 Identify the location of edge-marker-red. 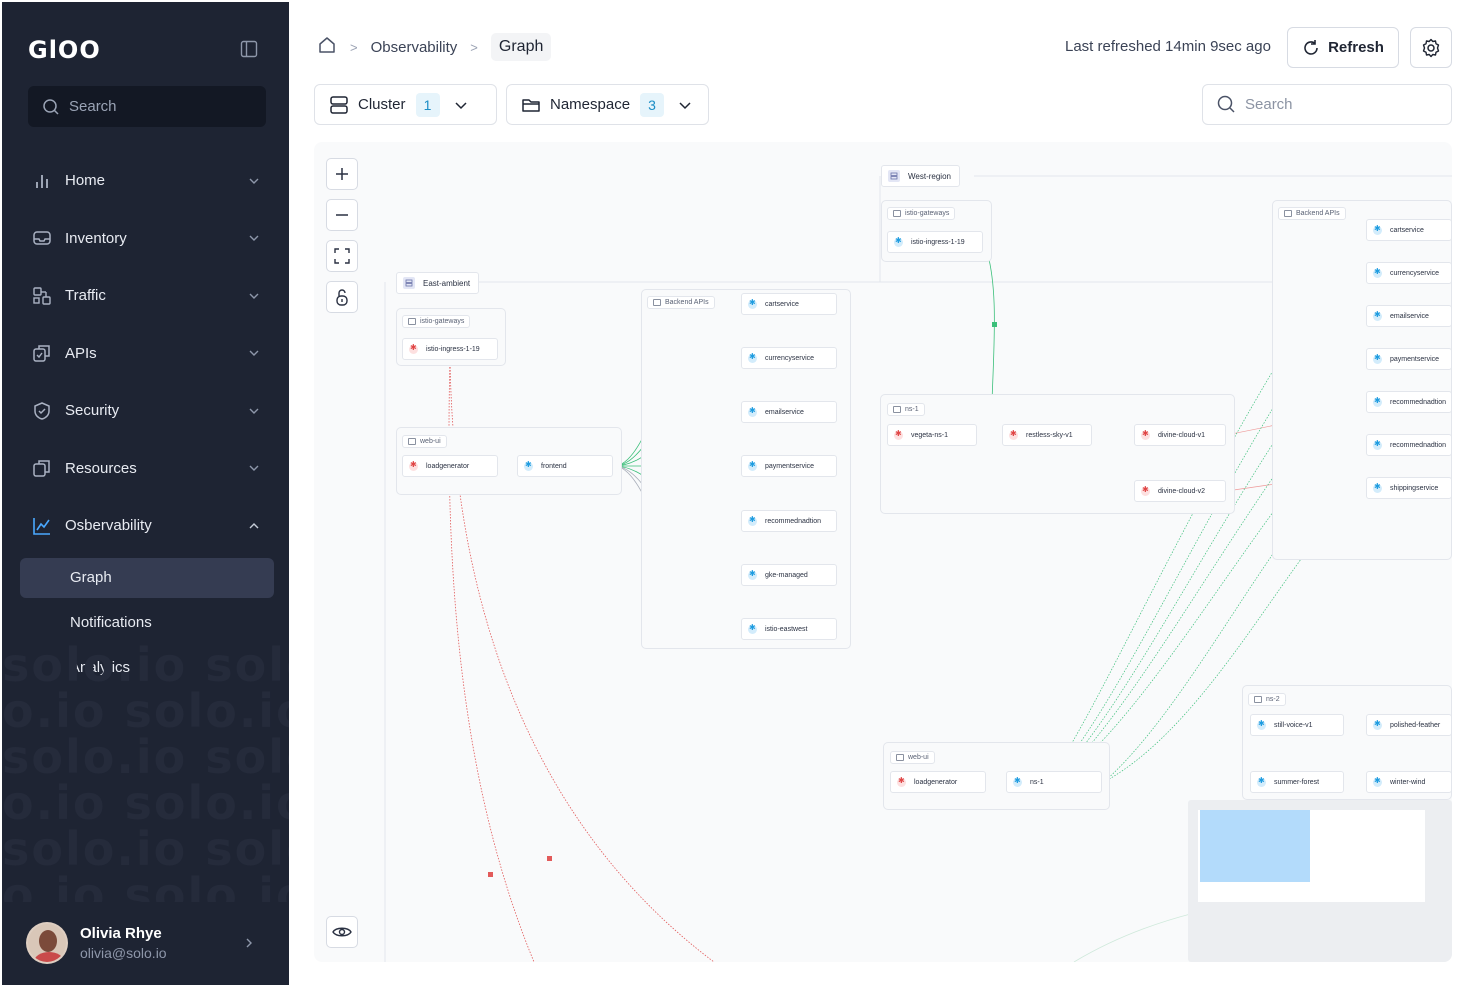
(490, 874).